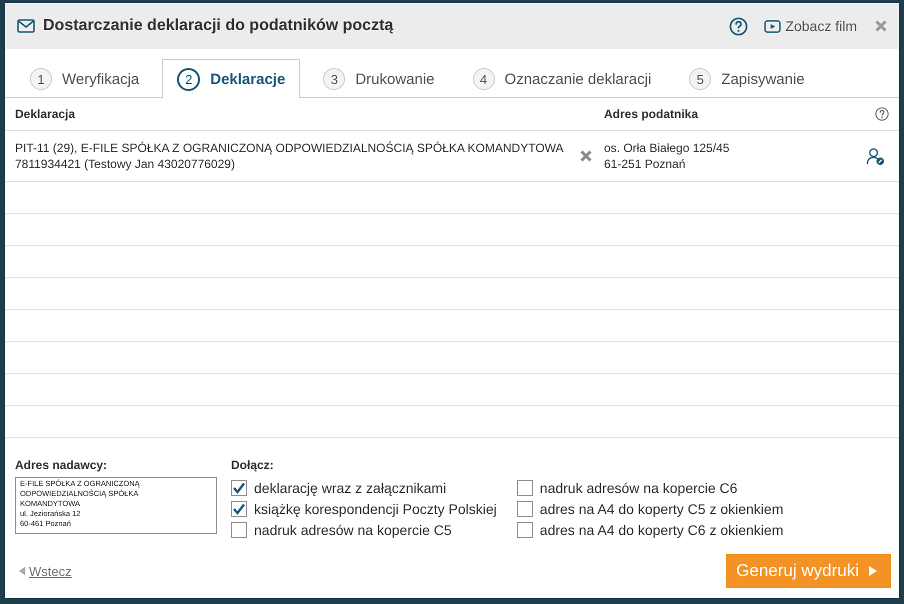 This screenshot has height=604, width=904. I want to click on column-header: Adres podatnika, so click(652, 114).